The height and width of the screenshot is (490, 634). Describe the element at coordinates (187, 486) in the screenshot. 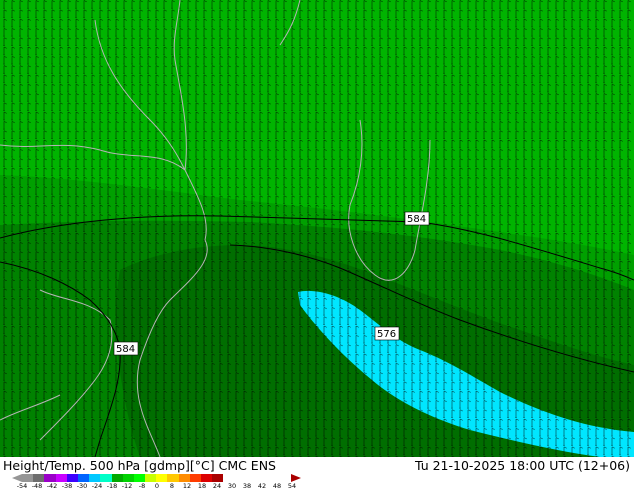

I see `colorbar-tick-label: 12` at that location.